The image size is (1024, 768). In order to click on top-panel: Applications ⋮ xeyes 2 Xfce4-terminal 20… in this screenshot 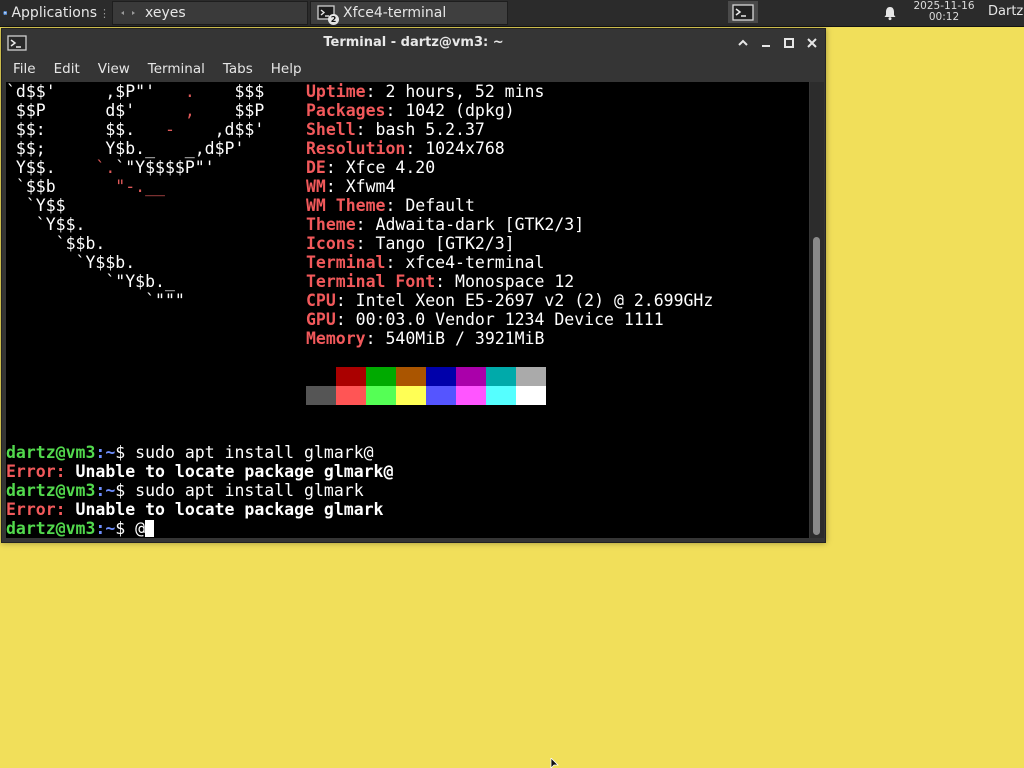, I will do `click(512, 13)`.